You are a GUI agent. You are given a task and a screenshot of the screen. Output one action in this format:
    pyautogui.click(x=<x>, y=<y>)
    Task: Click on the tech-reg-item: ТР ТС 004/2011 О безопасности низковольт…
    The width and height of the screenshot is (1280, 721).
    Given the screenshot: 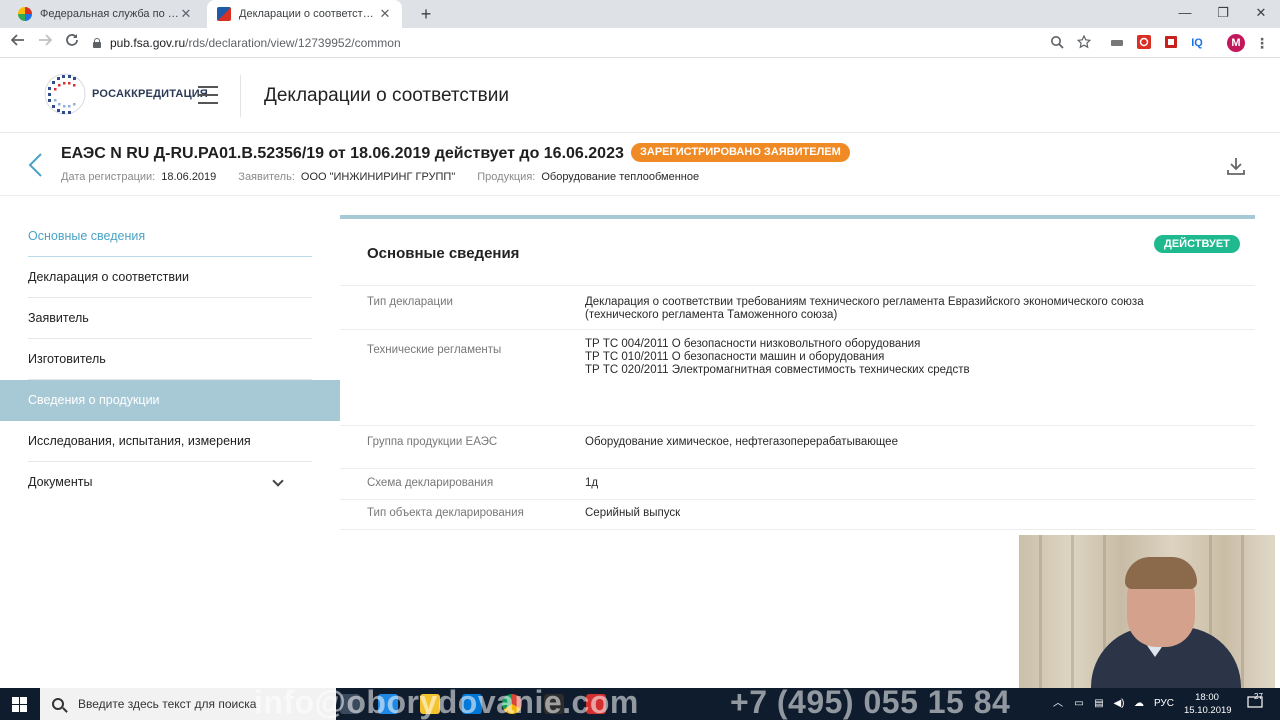 What is the action you would take?
    pyautogui.click(x=753, y=344)
    